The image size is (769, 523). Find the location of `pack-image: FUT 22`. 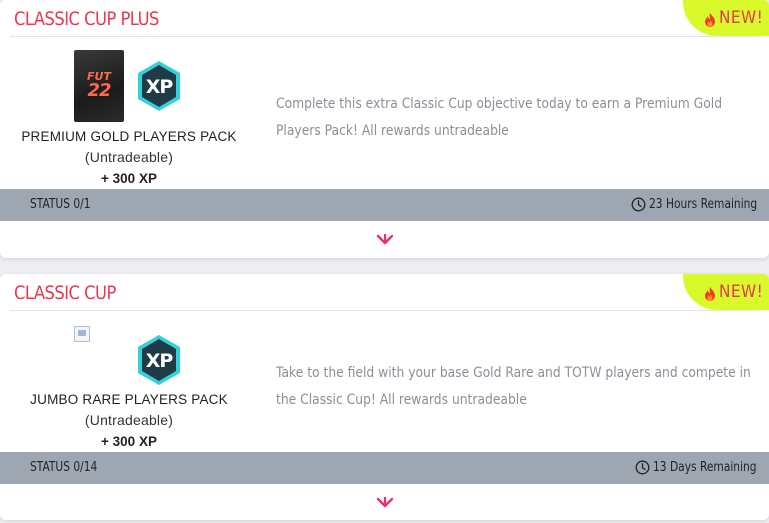

pack-image: FUT 22 is located at coordinates (99, 86).